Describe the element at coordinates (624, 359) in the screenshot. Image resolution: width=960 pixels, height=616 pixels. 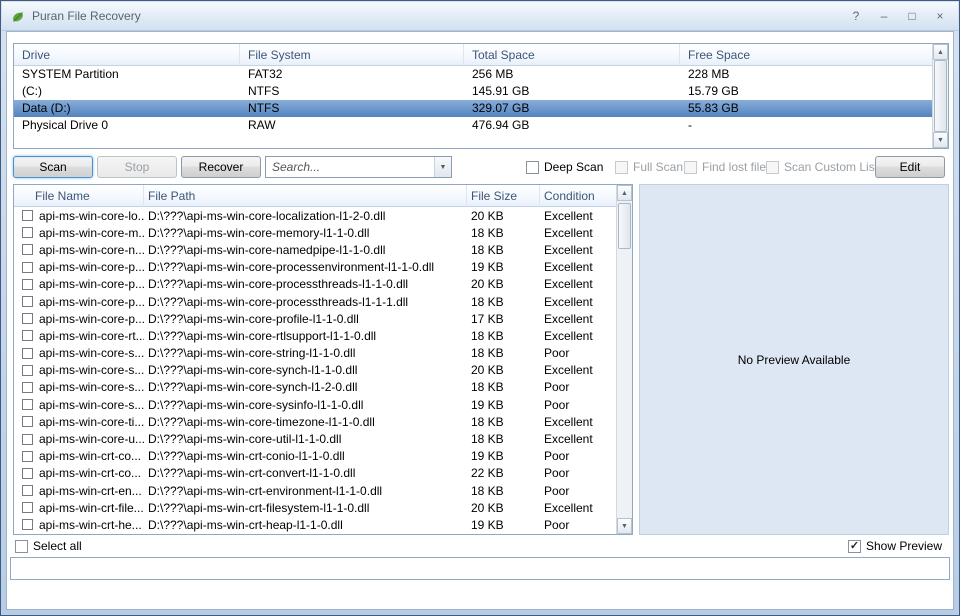
I see `files-scrollbar: ▲ ▼` at that location.